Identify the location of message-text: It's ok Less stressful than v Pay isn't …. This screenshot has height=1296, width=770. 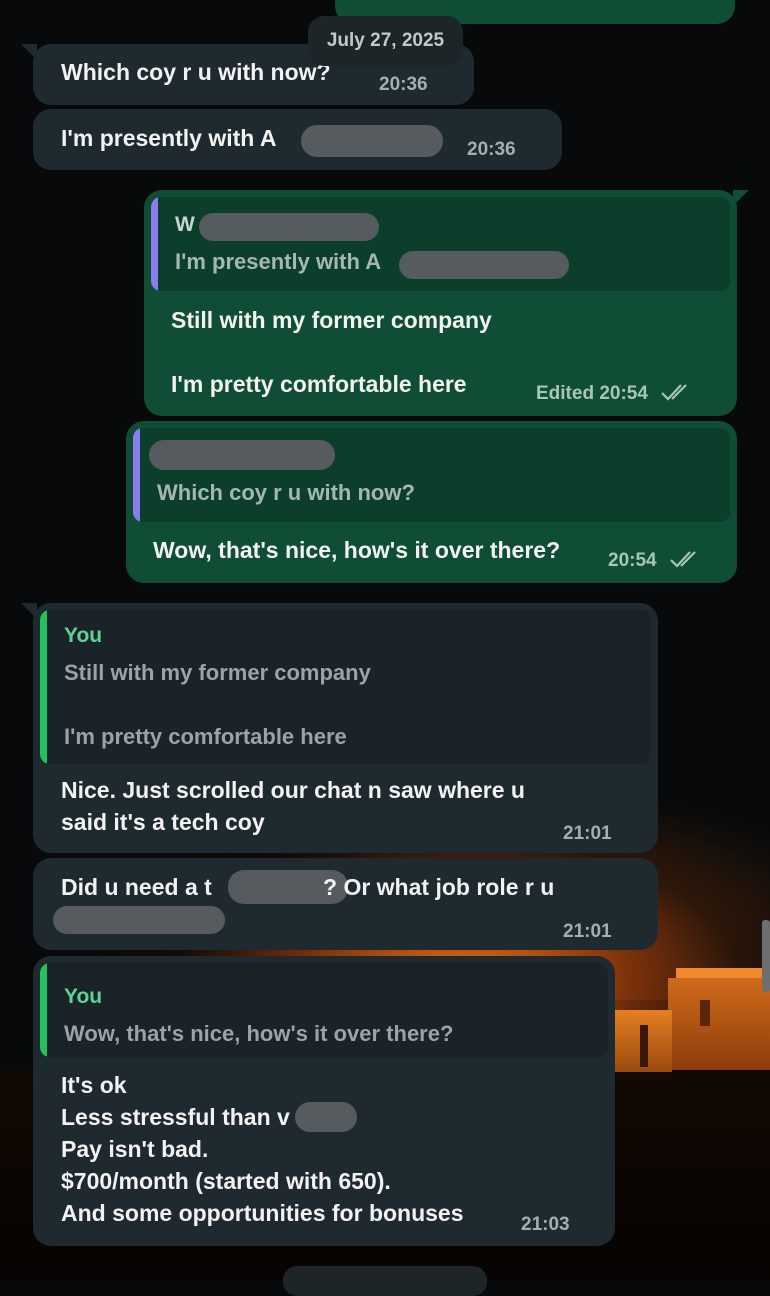
(262, 1149).